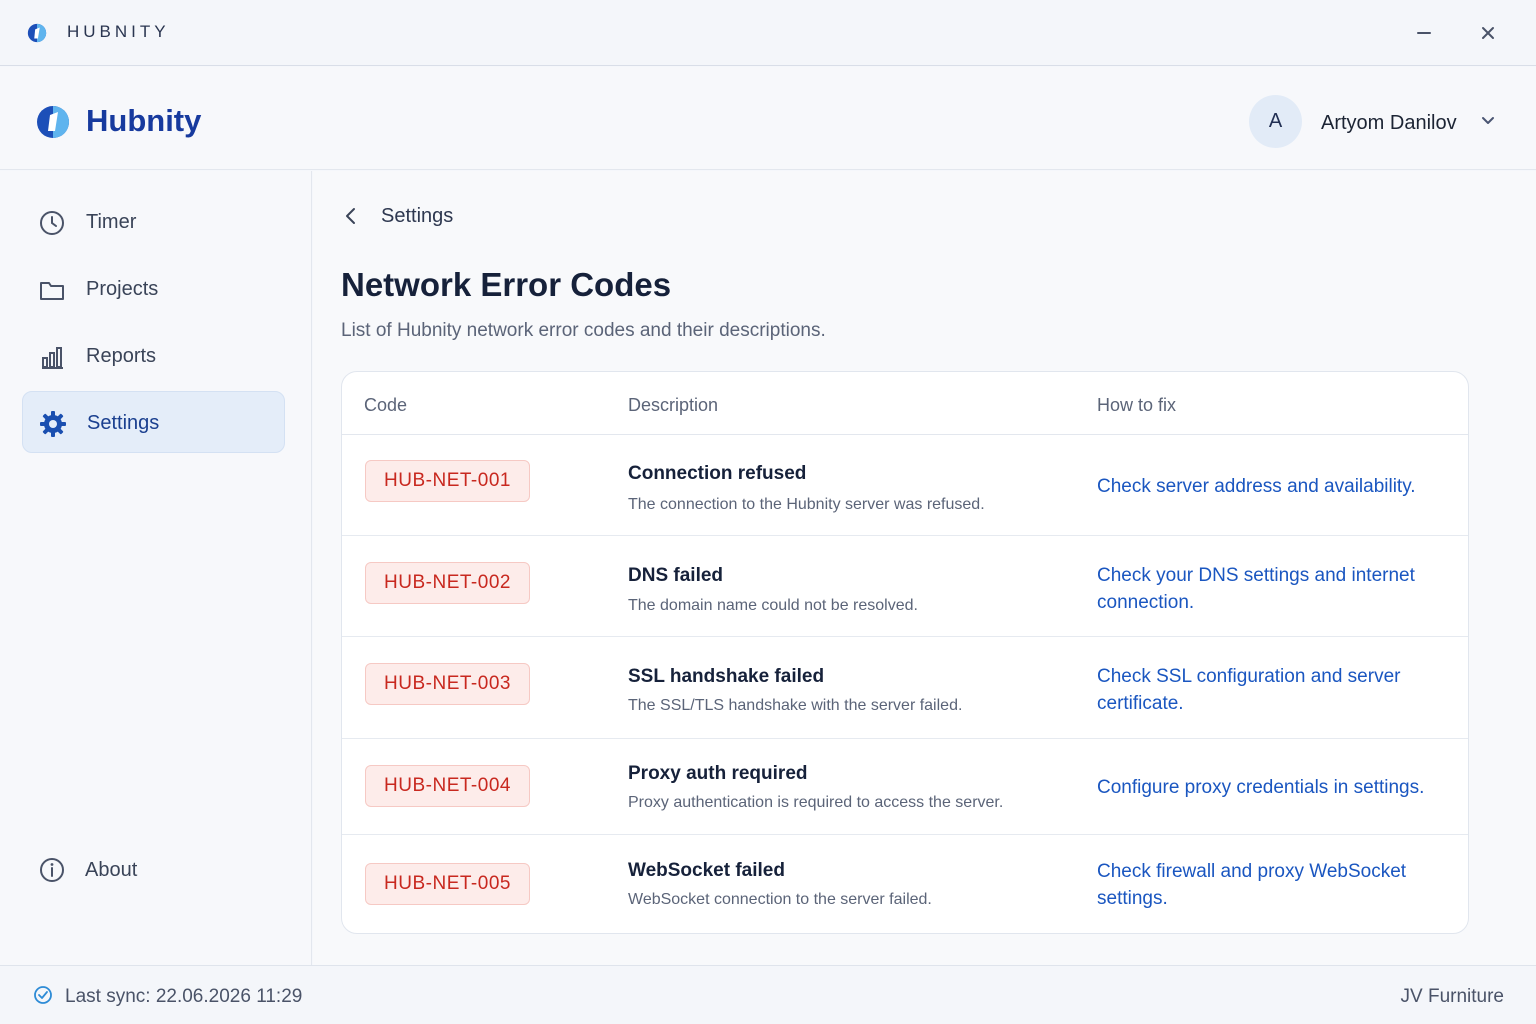  Describe the element at coordinates (1452, 996) in the screenshot. I see `workspace-name: JV Furniture` at that location.